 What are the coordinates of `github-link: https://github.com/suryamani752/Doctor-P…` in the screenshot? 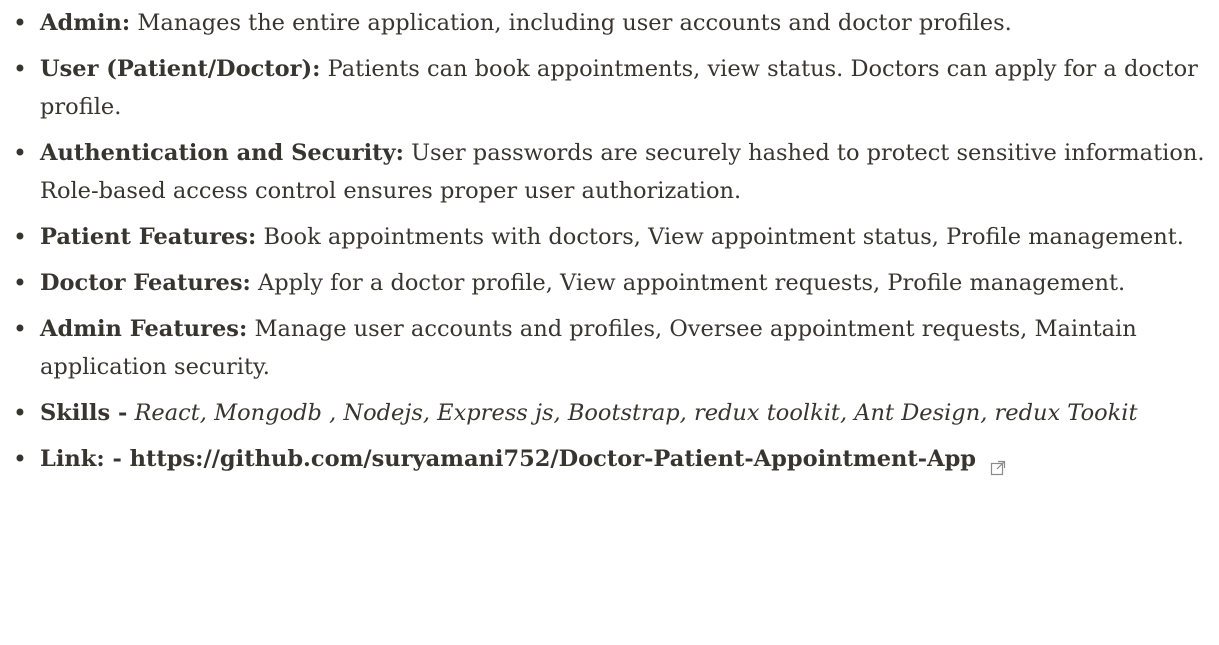 It's located at (553, 459).